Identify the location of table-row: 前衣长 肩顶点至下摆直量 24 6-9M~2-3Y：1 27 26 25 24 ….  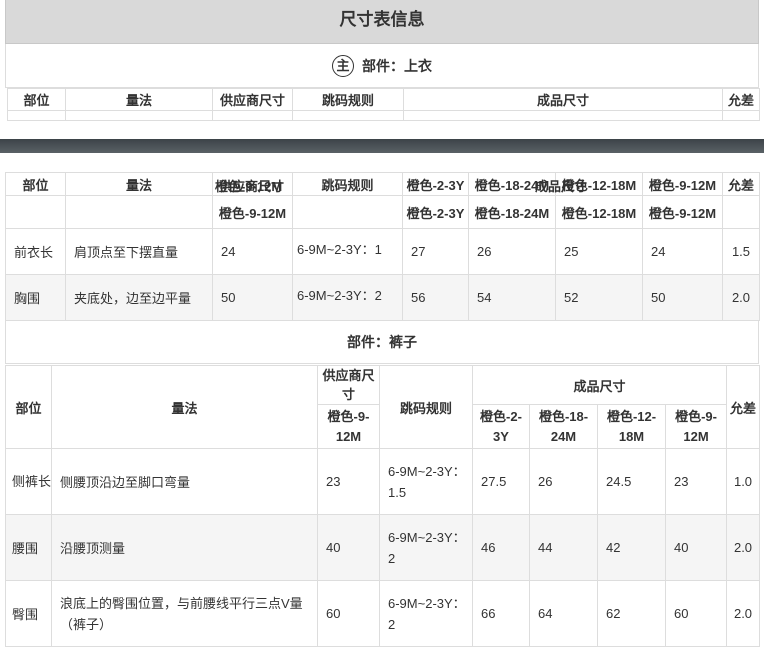
(382, 251).